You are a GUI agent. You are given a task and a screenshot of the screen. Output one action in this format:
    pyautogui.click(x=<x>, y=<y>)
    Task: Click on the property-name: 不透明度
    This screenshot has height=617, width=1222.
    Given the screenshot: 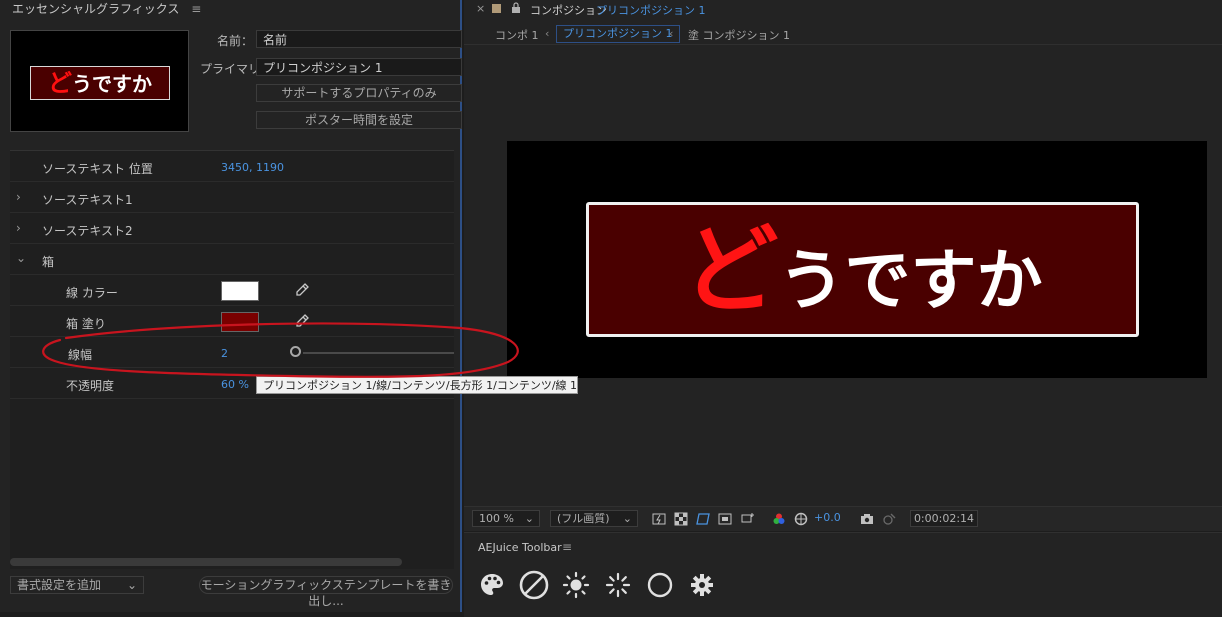 What is the action you would take?
    pyautogui.click(x=90, y=386)
    